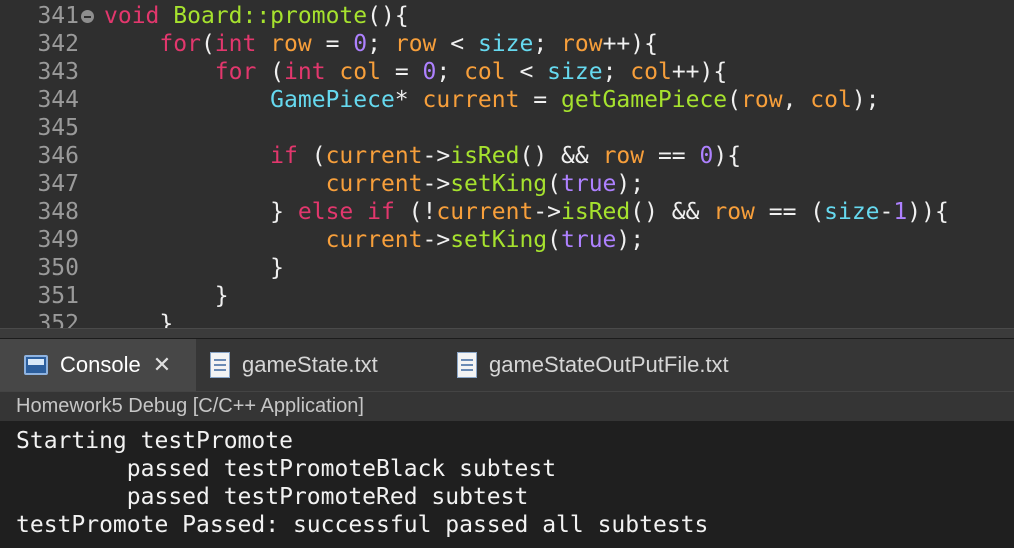 The image size is (1014, 548). Describe the element at coordinates (242, 44) in the screenshot. I see `code-token: int` at that location.